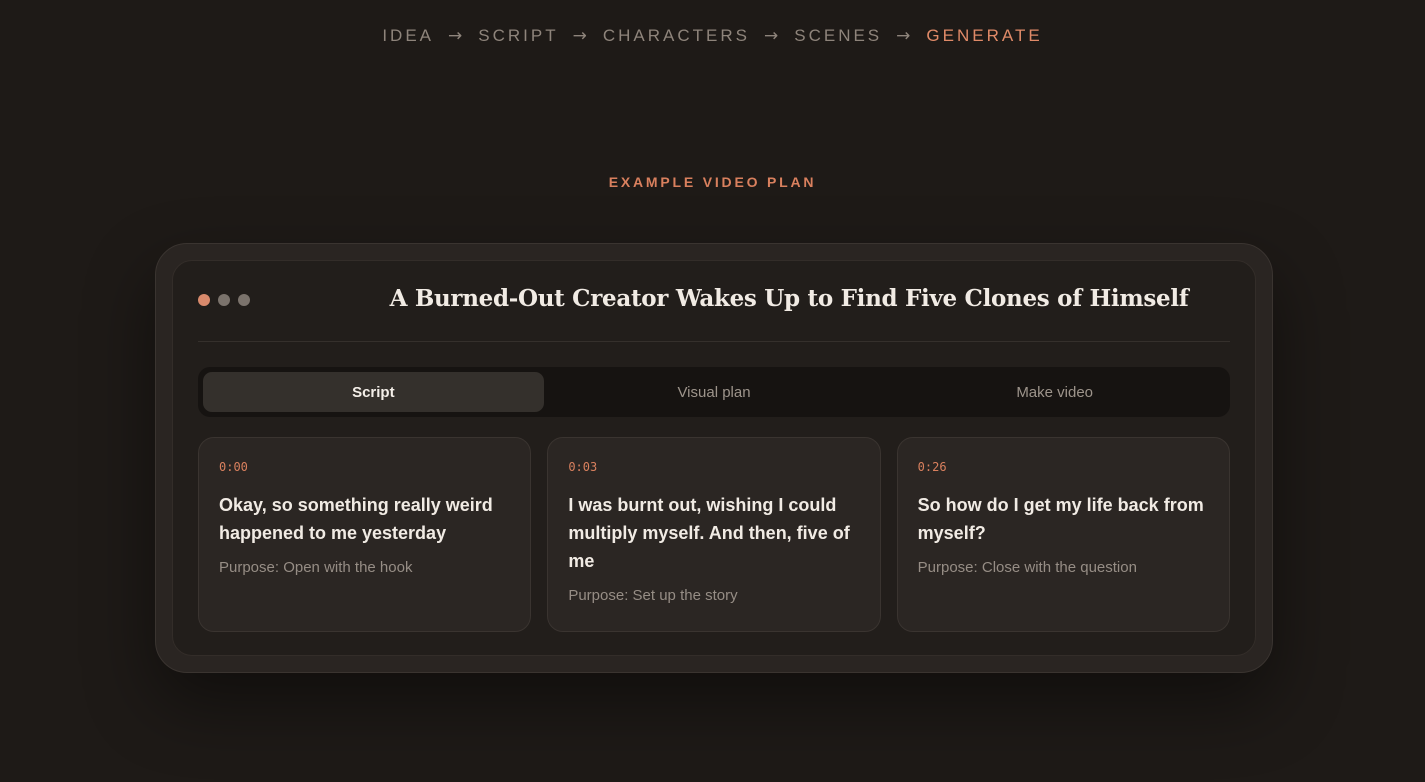  What do you see at coordinates (1054, 392) in the screenshot?
I see `tab-make-video: Make video` at bounding box center [1054, 392].